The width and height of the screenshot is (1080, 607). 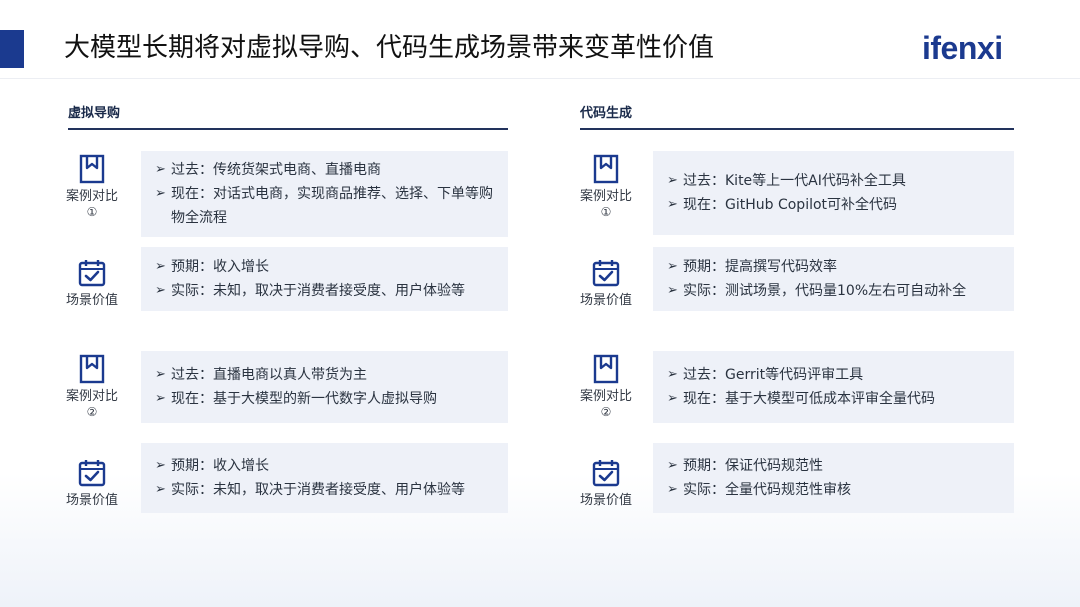 I want to click on left-row-3-label: 案例对比, so click(x=91, y=396).